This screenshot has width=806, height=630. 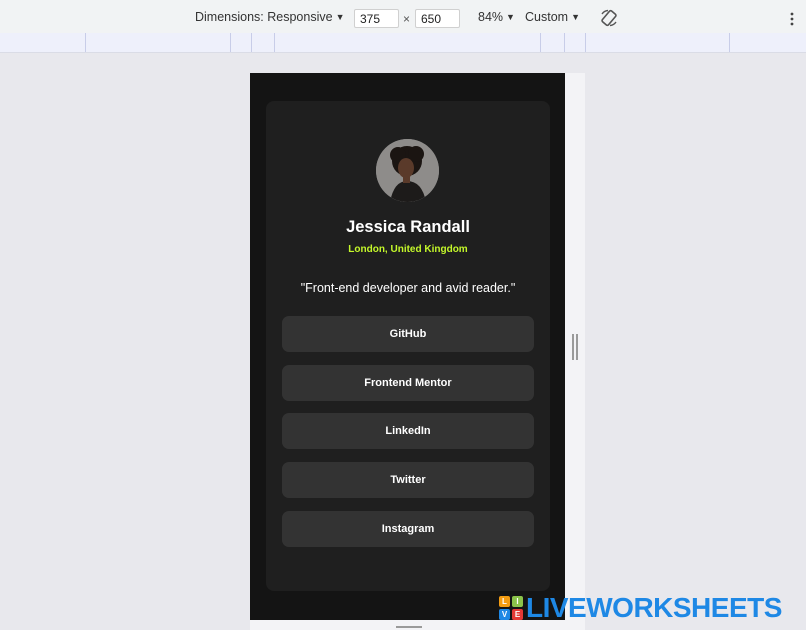 What do you see at coordinates (403, 43) in the screenshot?
I see `media-query-ruler` at bounding box center [403, 43].